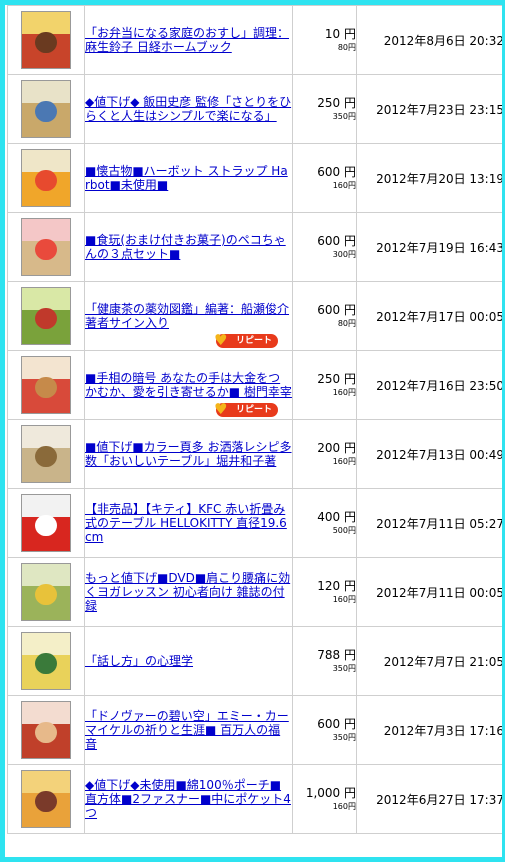 The width and height of the screenshot is (505, 862). I want to click on end-date: 2012年7月13日 00:49, so click(429, 454).